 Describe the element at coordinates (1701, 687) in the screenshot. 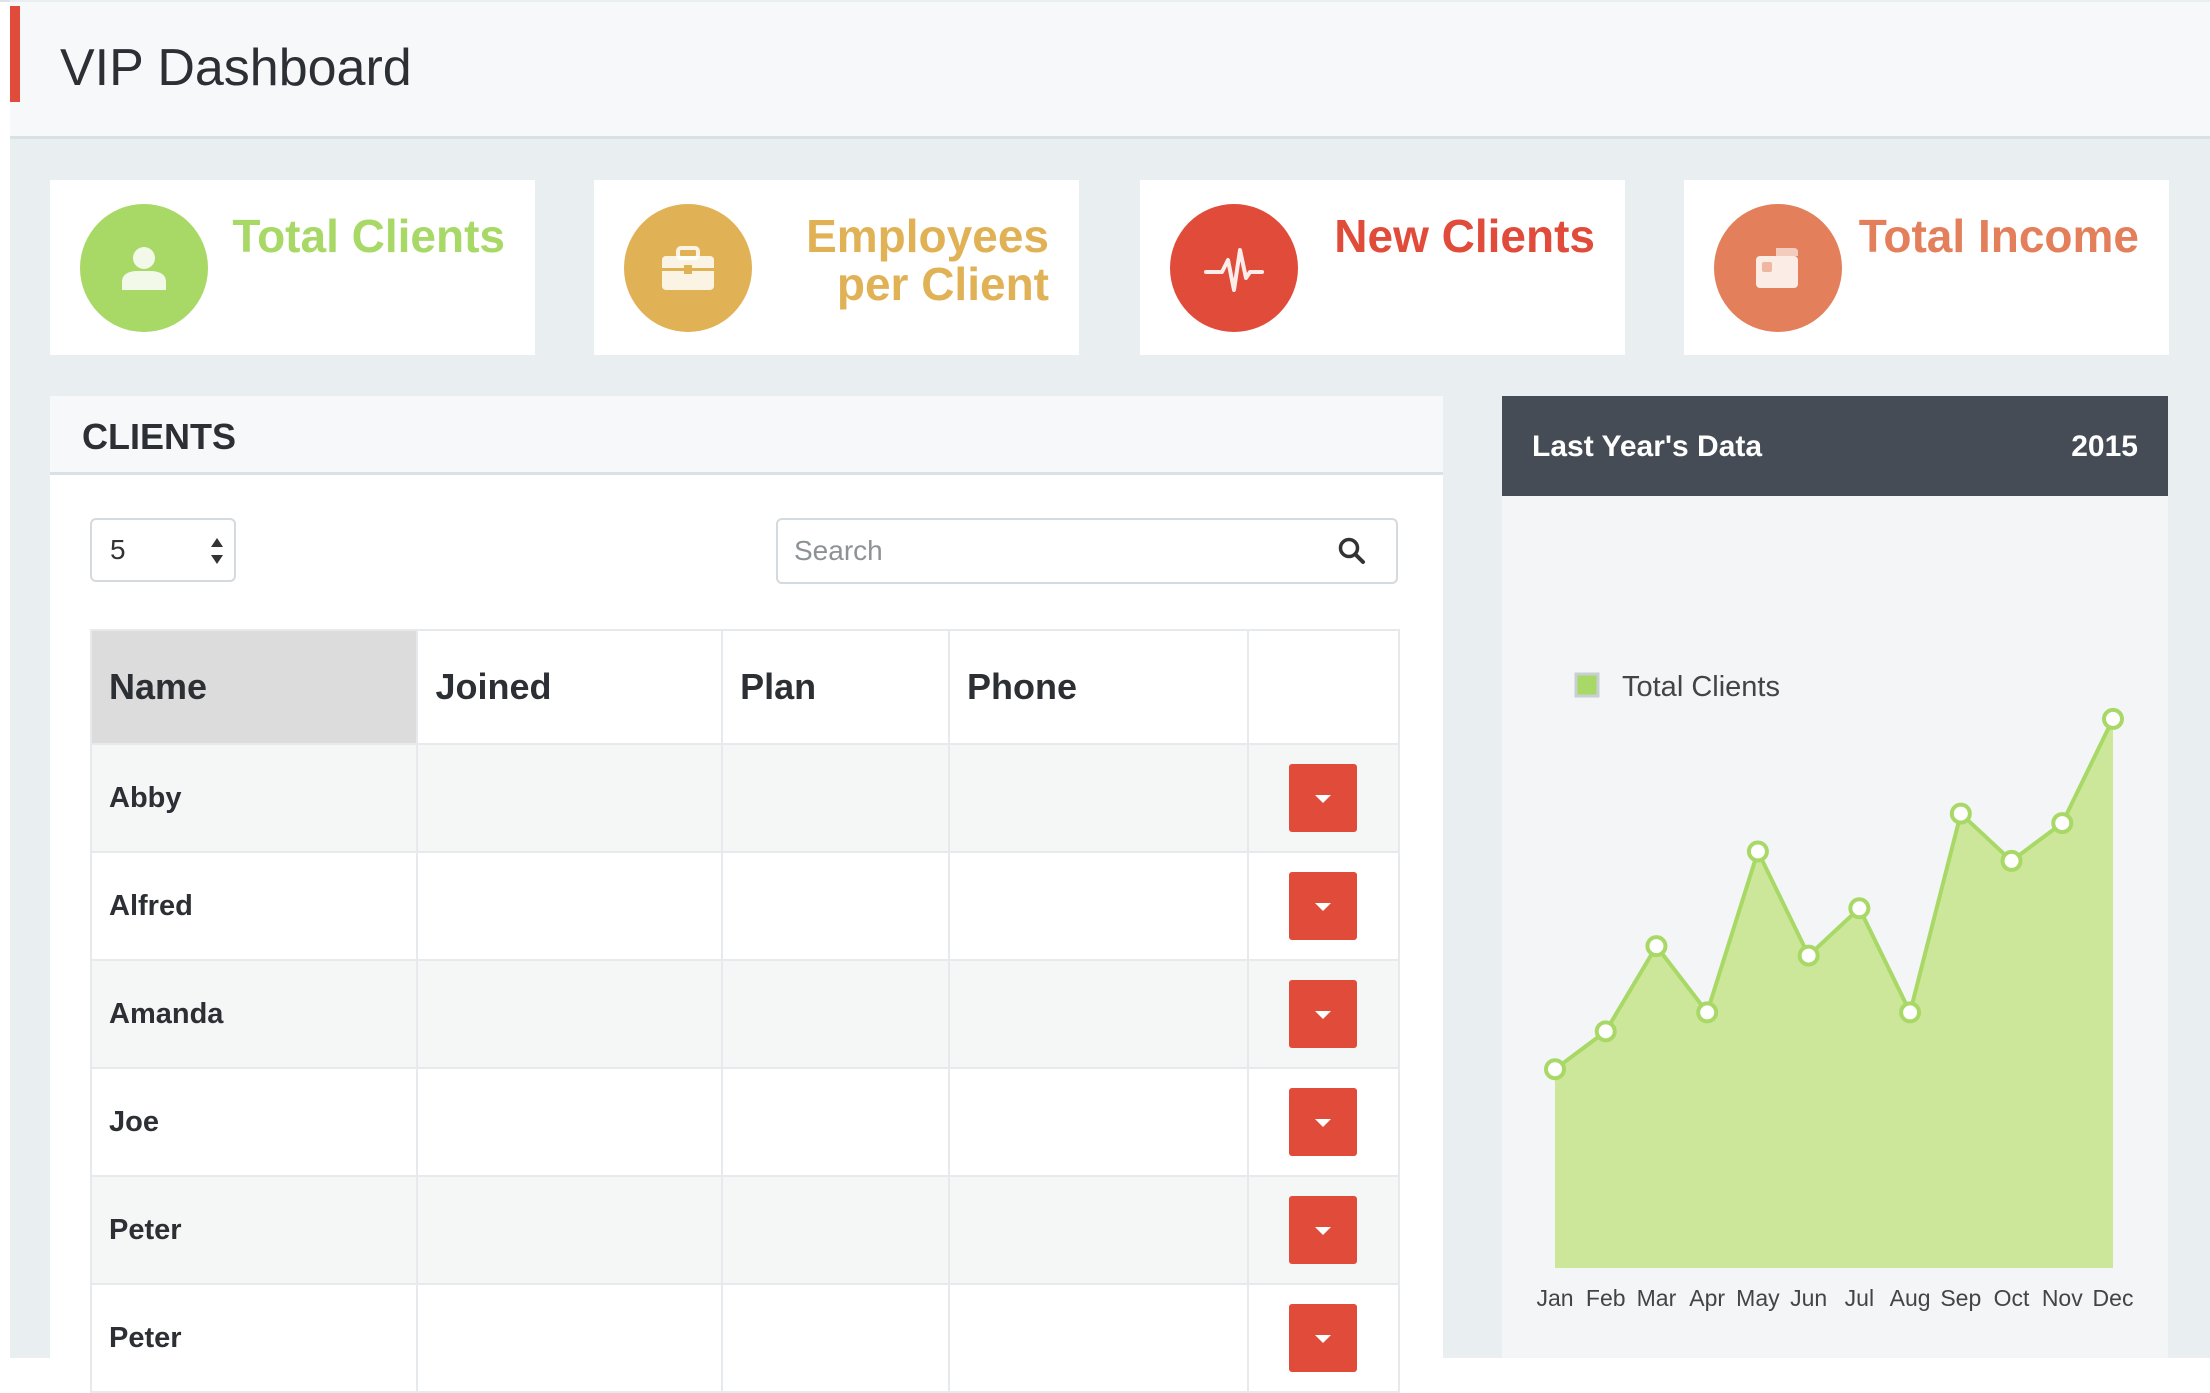

I see `legend-label: Total Clients` at that location.